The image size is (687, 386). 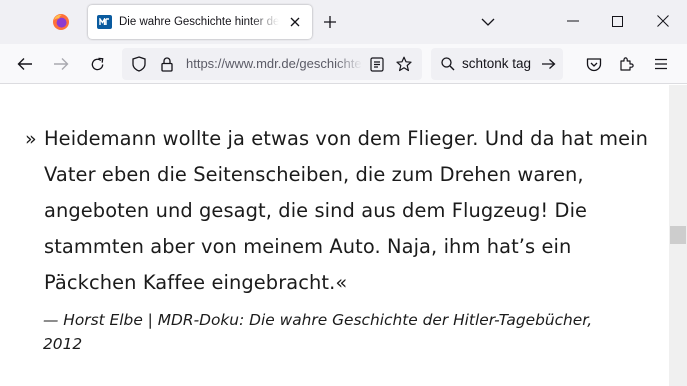 I want to click on lock-icon, so click(x=167, y=64).